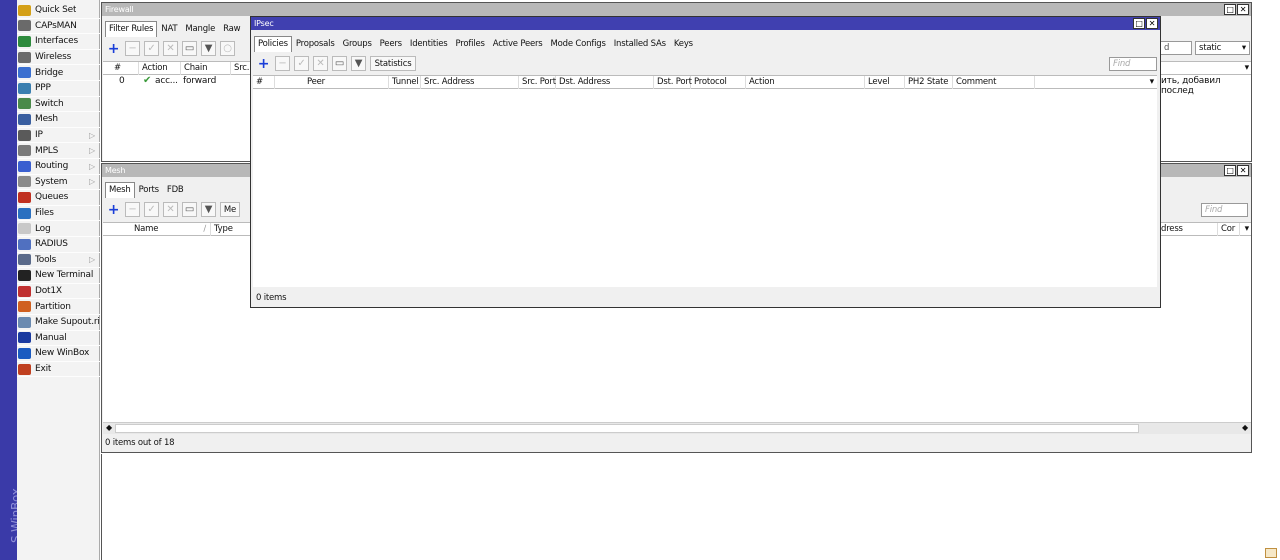 The image size is (1280, 560). What do you see at coordinates (200, 29) in the screenshot?
I see `tab-mangle: Mangle` at bounding box center [200, 29].